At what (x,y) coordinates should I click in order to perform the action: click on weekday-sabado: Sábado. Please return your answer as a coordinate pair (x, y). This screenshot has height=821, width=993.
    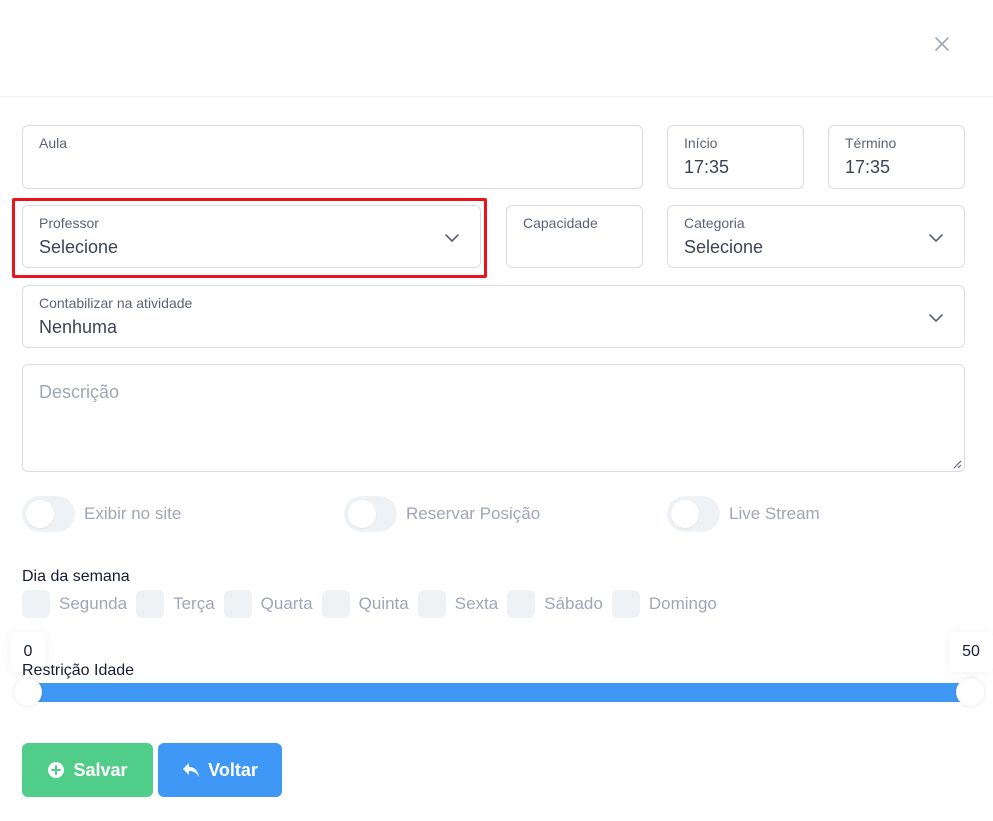
    Looking at the image, I should click on (555, 604).